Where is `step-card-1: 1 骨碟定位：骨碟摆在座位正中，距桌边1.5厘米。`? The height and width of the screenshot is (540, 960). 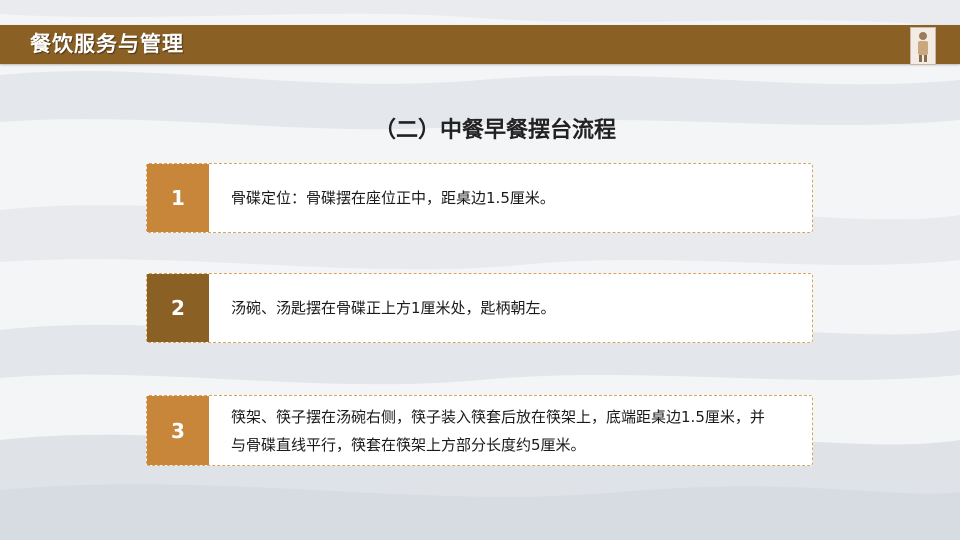 step-card-1: 1 骨碟定位：骨碟摆在座位正中，距桌边1.5厘米。 is located at coordinates (479, 198).